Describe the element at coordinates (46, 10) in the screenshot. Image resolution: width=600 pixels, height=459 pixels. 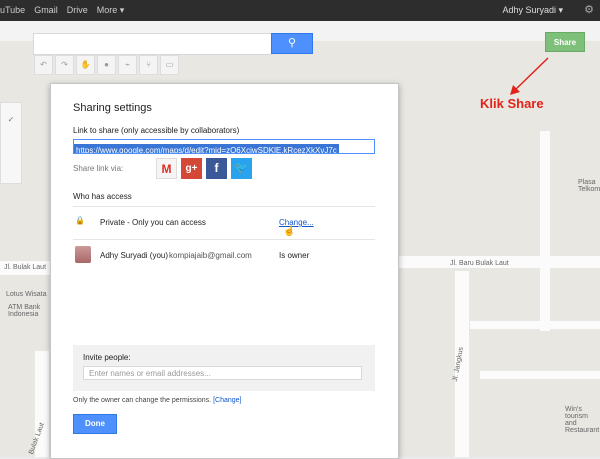
I see `nav-gmail: Gmail` at that location.